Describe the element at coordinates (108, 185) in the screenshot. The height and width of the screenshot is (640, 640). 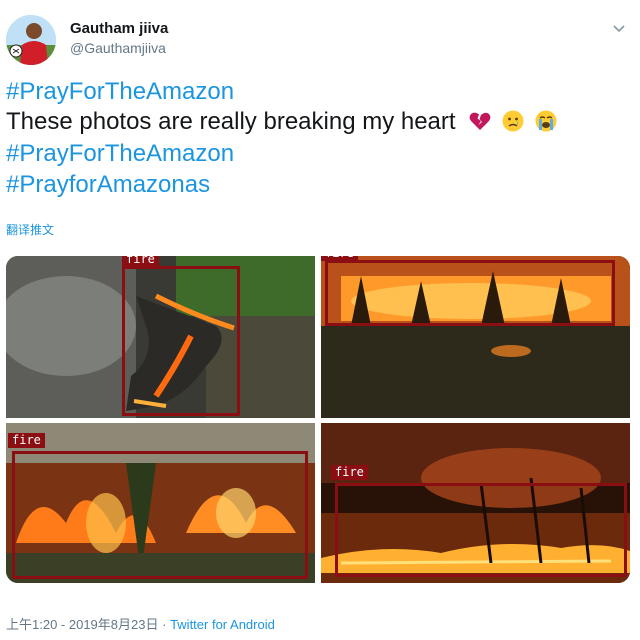
I see `hashtag-link: #PrayforAmazonas` at that location.